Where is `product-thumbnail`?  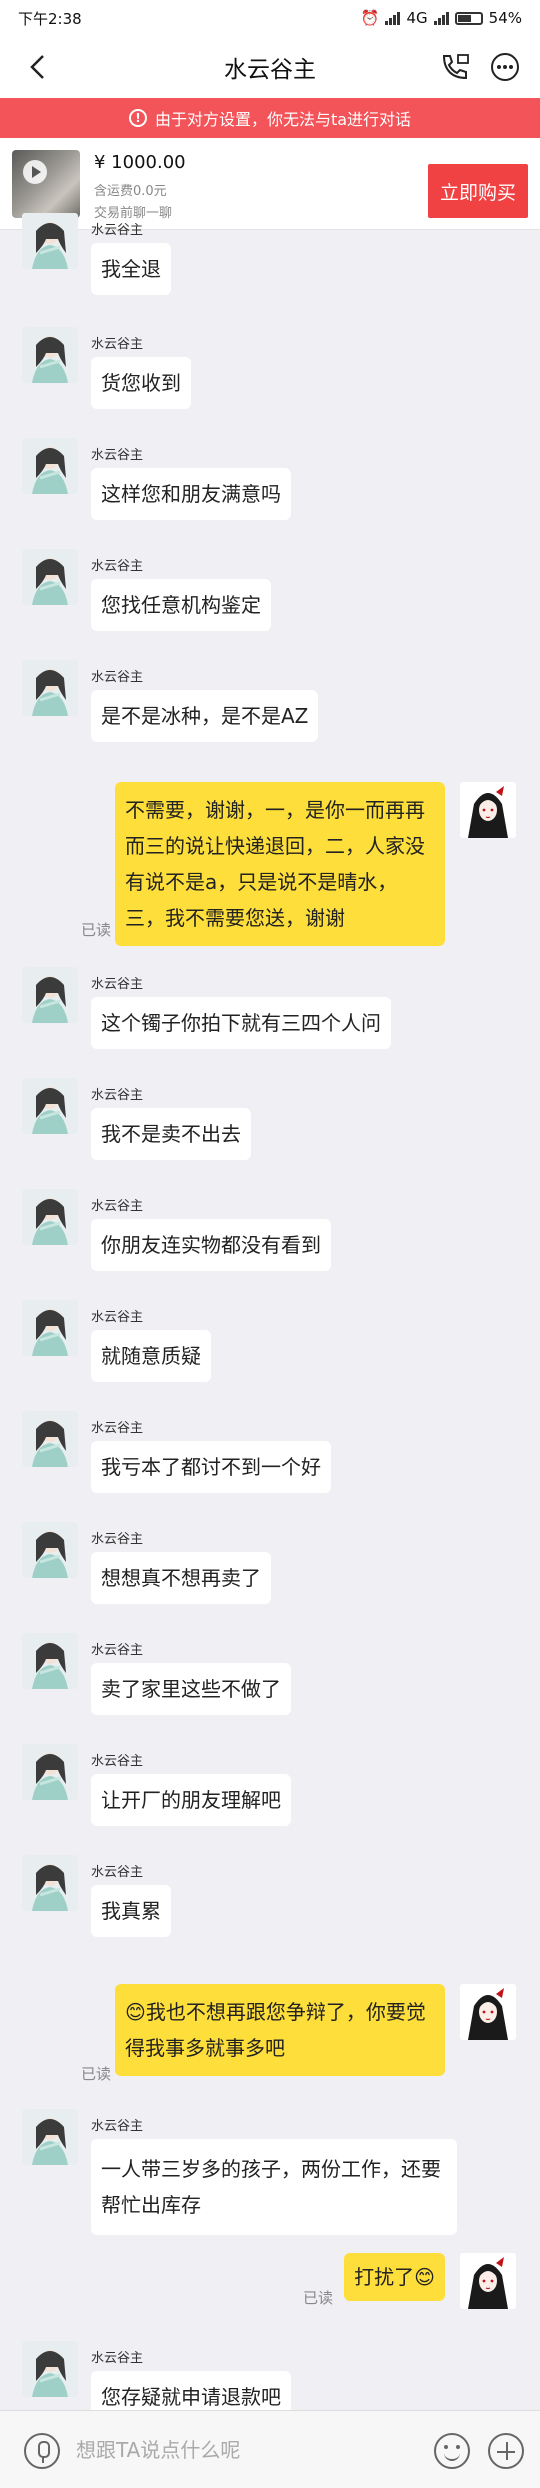
product-thumbnail is located at coordinates (46, 184).